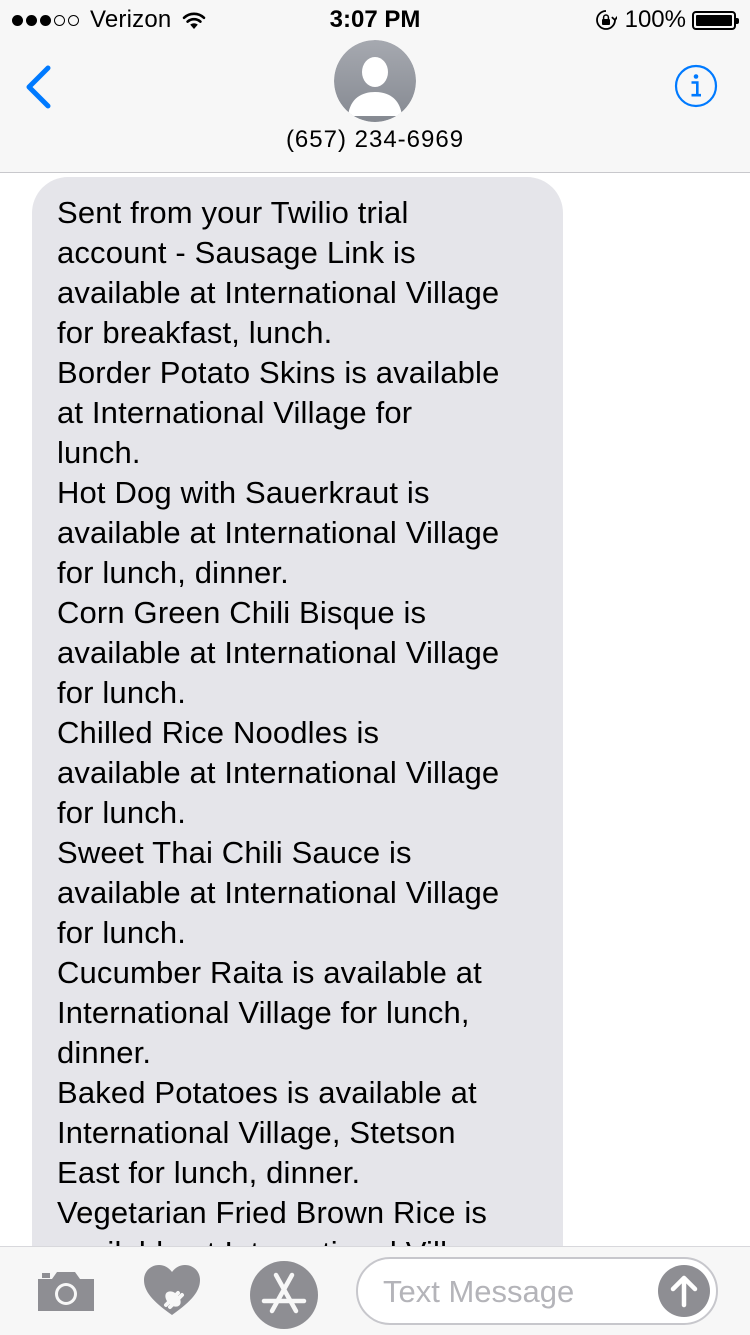  What do you see at coordinates (267, 1092) in the screenshot?
I see `message-text-line: Baked Potatoes is available at` at bounding box center [267, 1092].